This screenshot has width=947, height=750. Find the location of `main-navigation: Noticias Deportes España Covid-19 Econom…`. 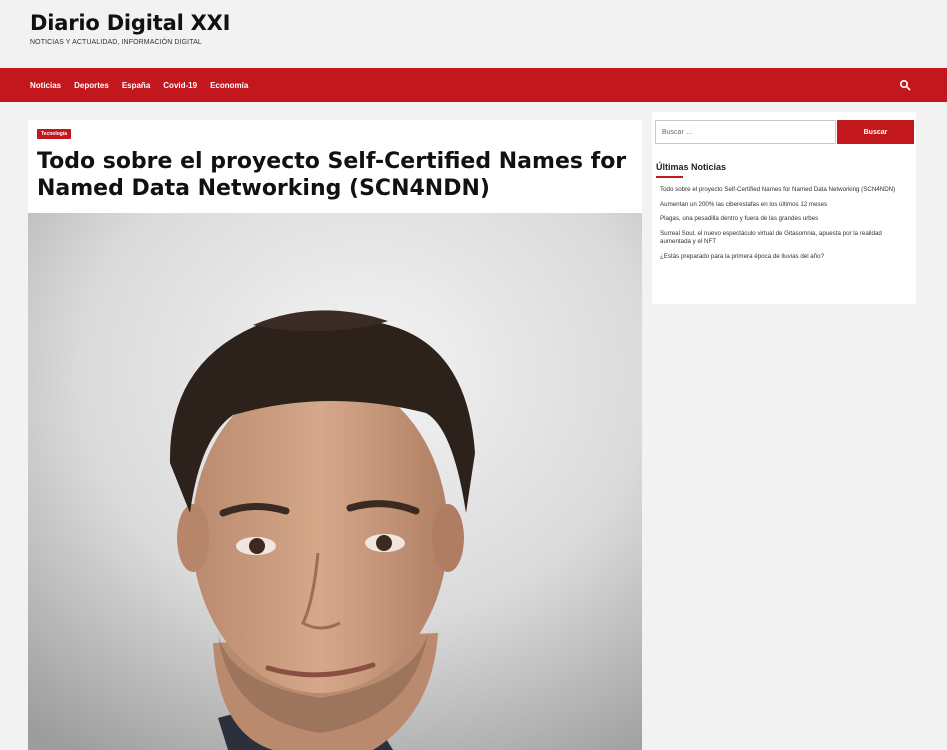

main-navigation: Noticias Deportes España Covid-19 Econom… is located at coordinates (473, 85).